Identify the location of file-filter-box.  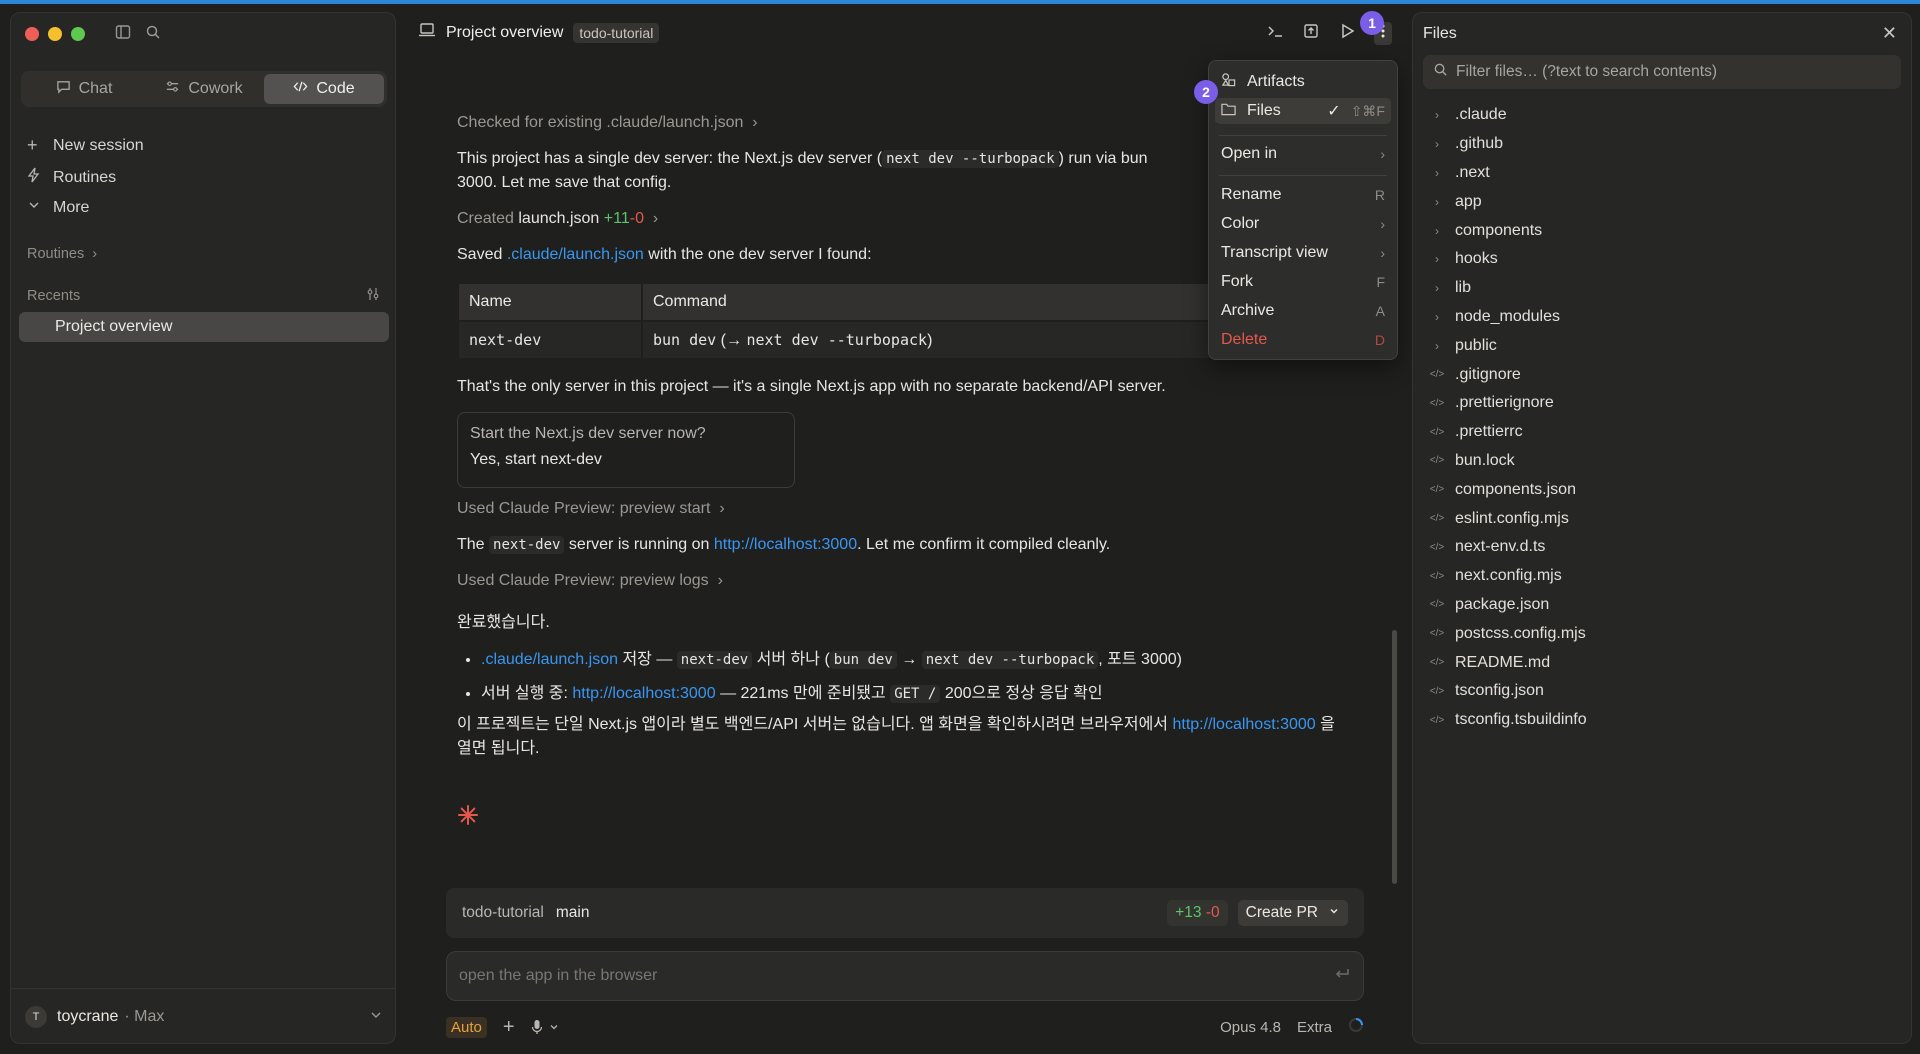
(1662, 72).